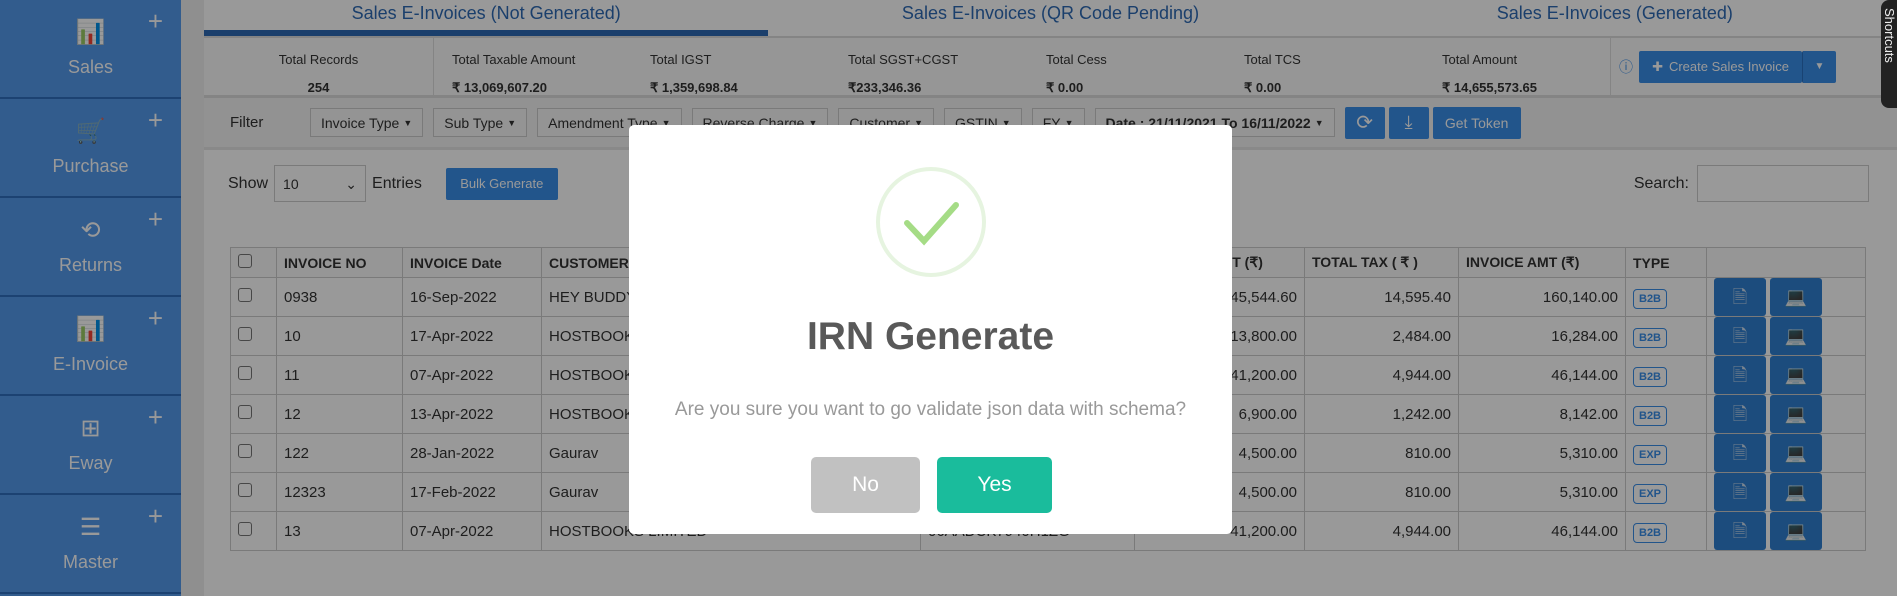 This screenshot has height=596, width=1897. I want to click on shortcuts-tab: Shortcuts, so click(1889, 54).